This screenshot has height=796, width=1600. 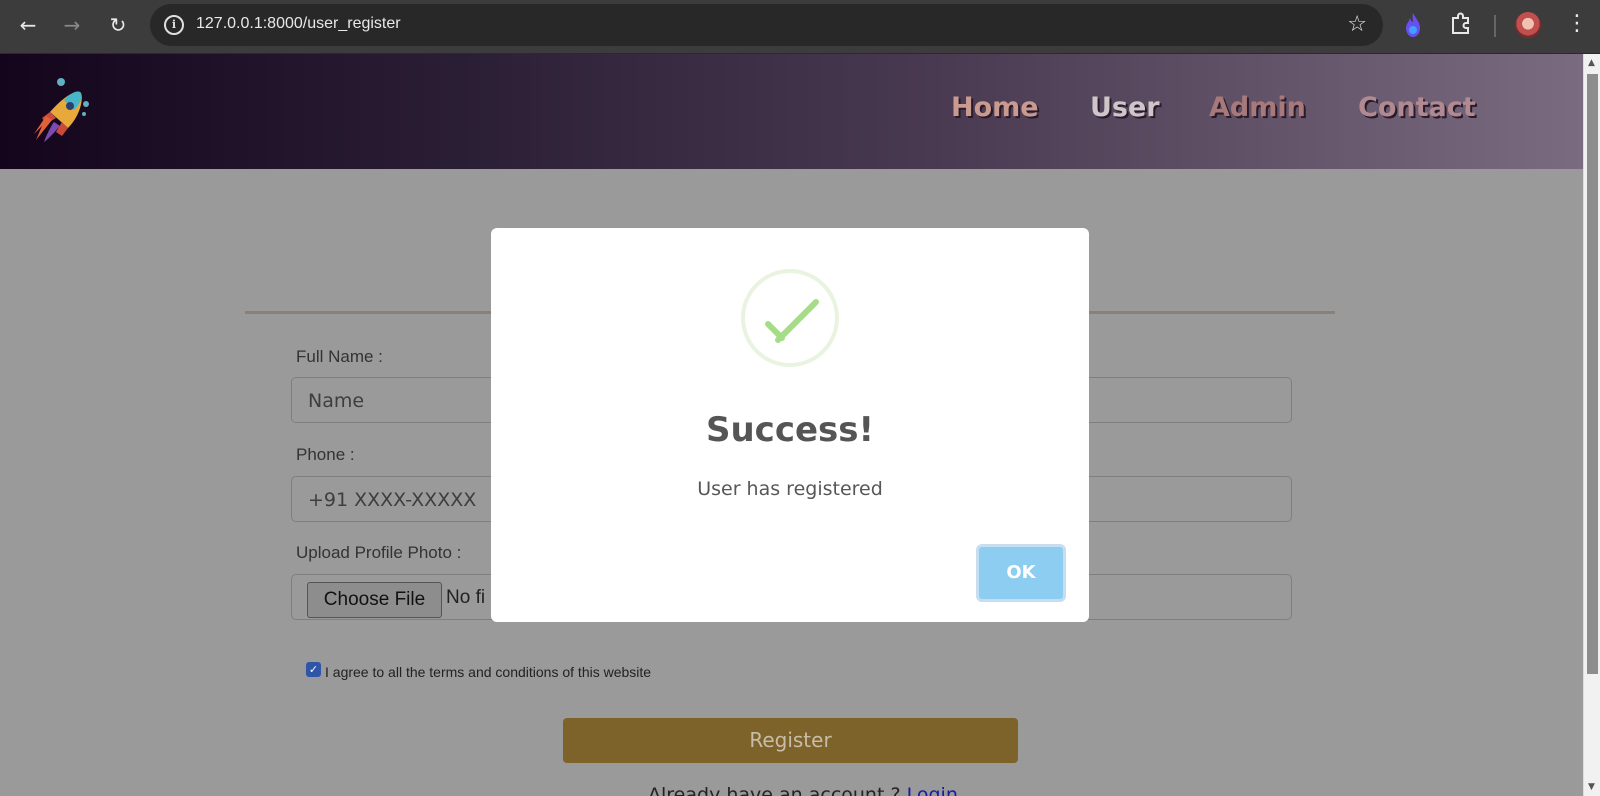 What do you see at coordinates (774, 790) in the screenshot?
I see `already-account-label: Already have an account ?` at bounding box center [774, 790].